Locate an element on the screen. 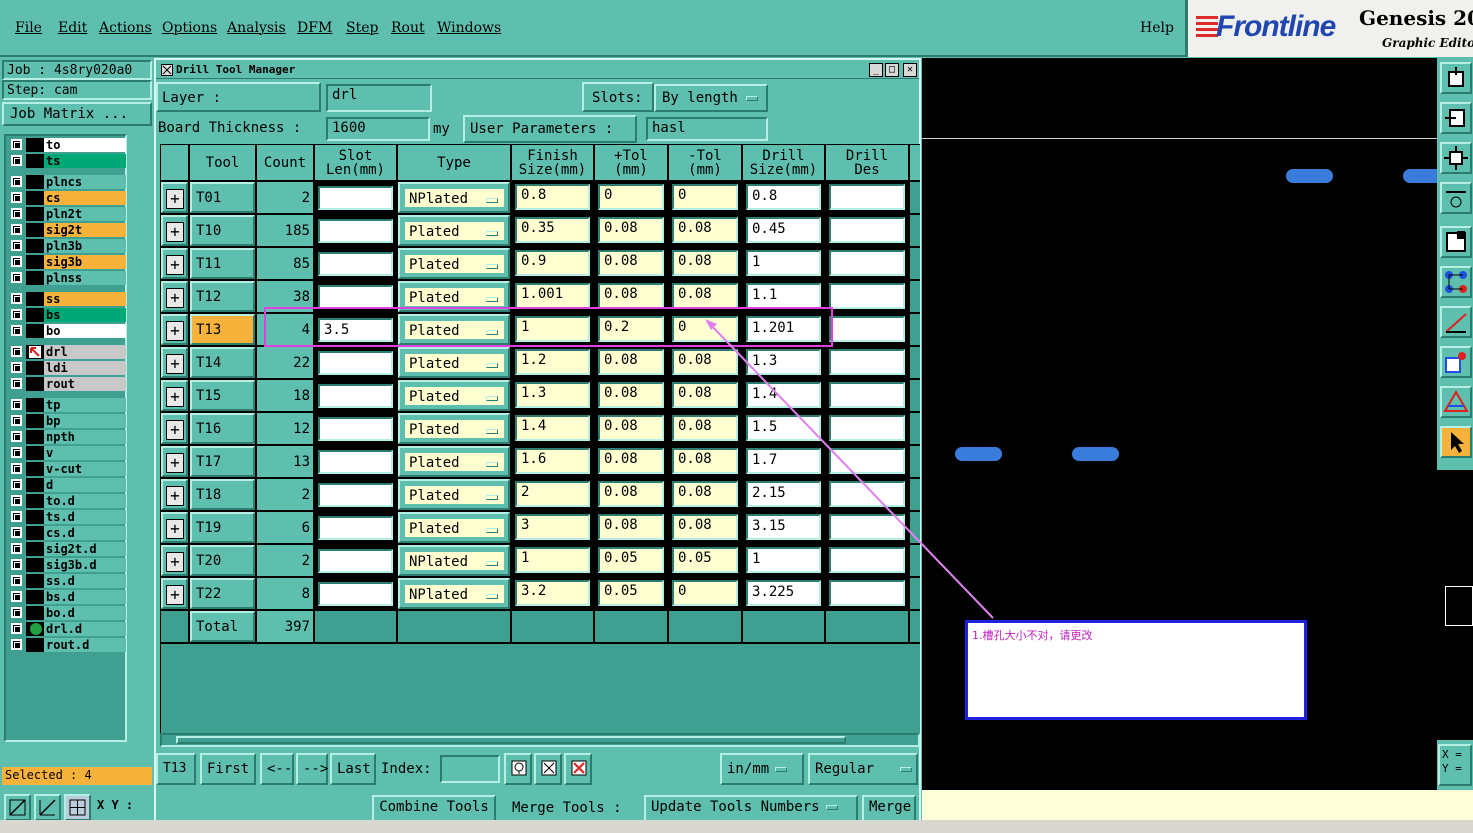 The height and width of the screenshot is (833, 1473). prev-button: <-- is located at coordinates (277, 769).